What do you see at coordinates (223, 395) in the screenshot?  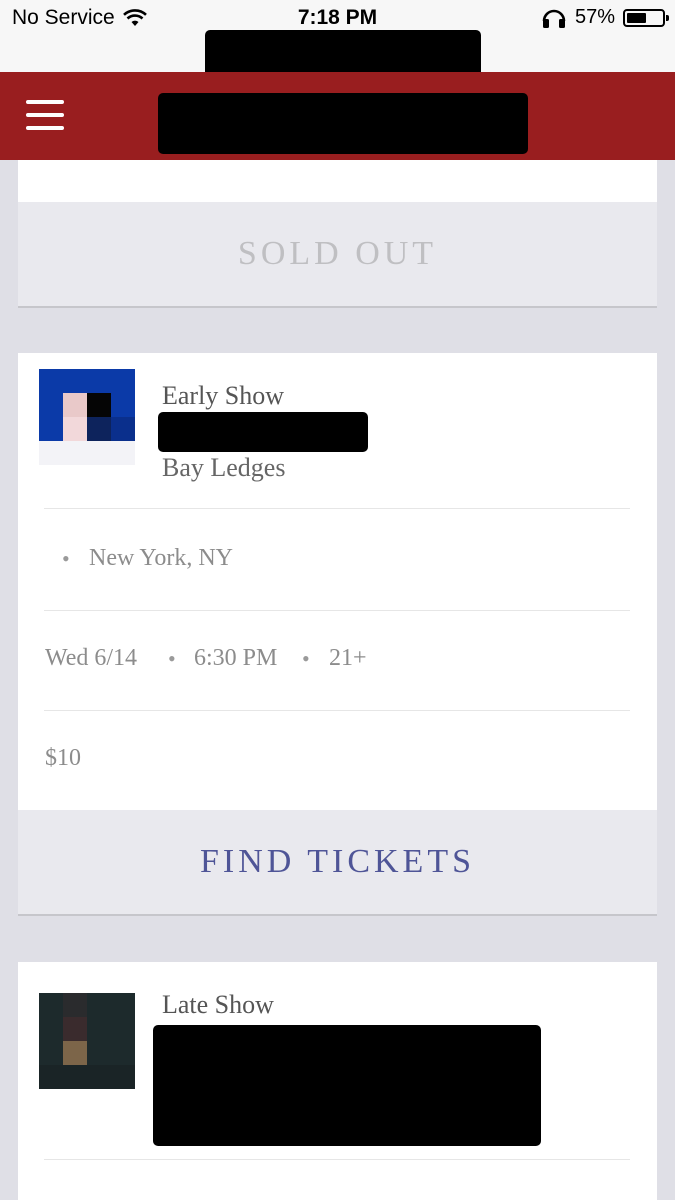 I see `show-label: Early Show` at bounding box center [223, 395].